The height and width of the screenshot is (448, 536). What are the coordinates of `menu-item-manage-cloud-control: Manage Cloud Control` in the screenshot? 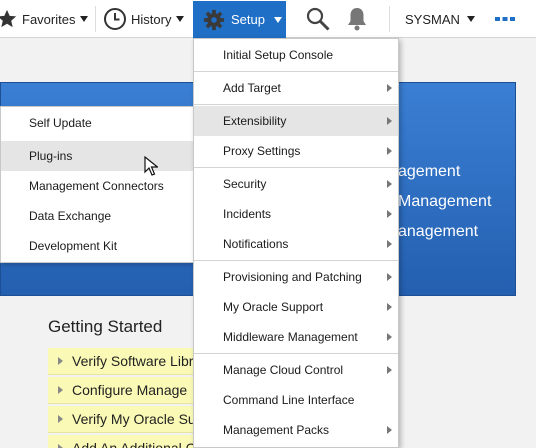 It's located at (296, 370).